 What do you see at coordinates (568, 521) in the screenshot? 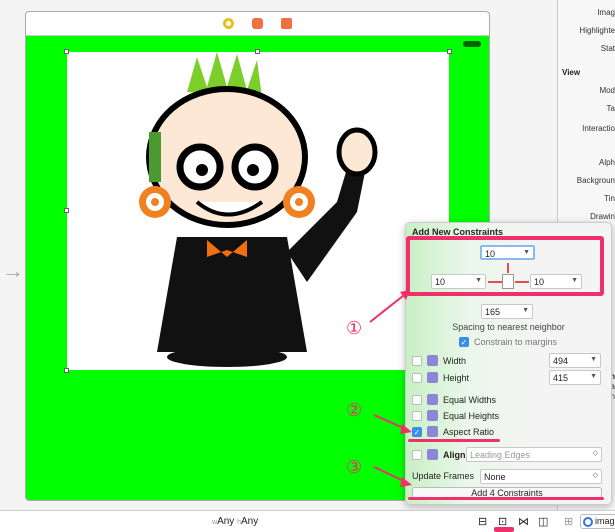
I see `grid-icon: ⊞` at bounding box center [568, 521].